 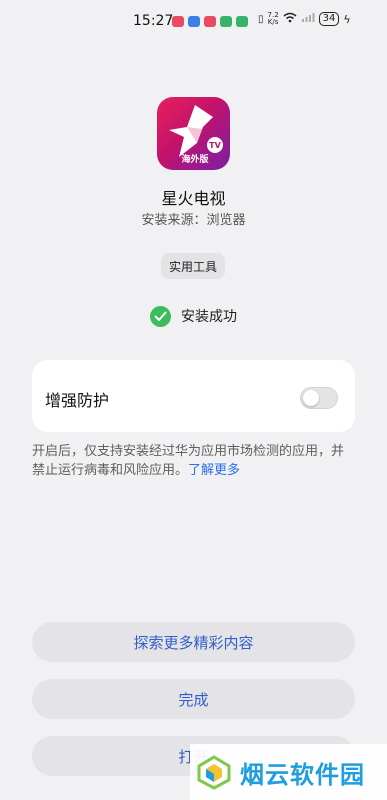 I want to click on watermark: 烟云软件园, so click(x=288, y=772).